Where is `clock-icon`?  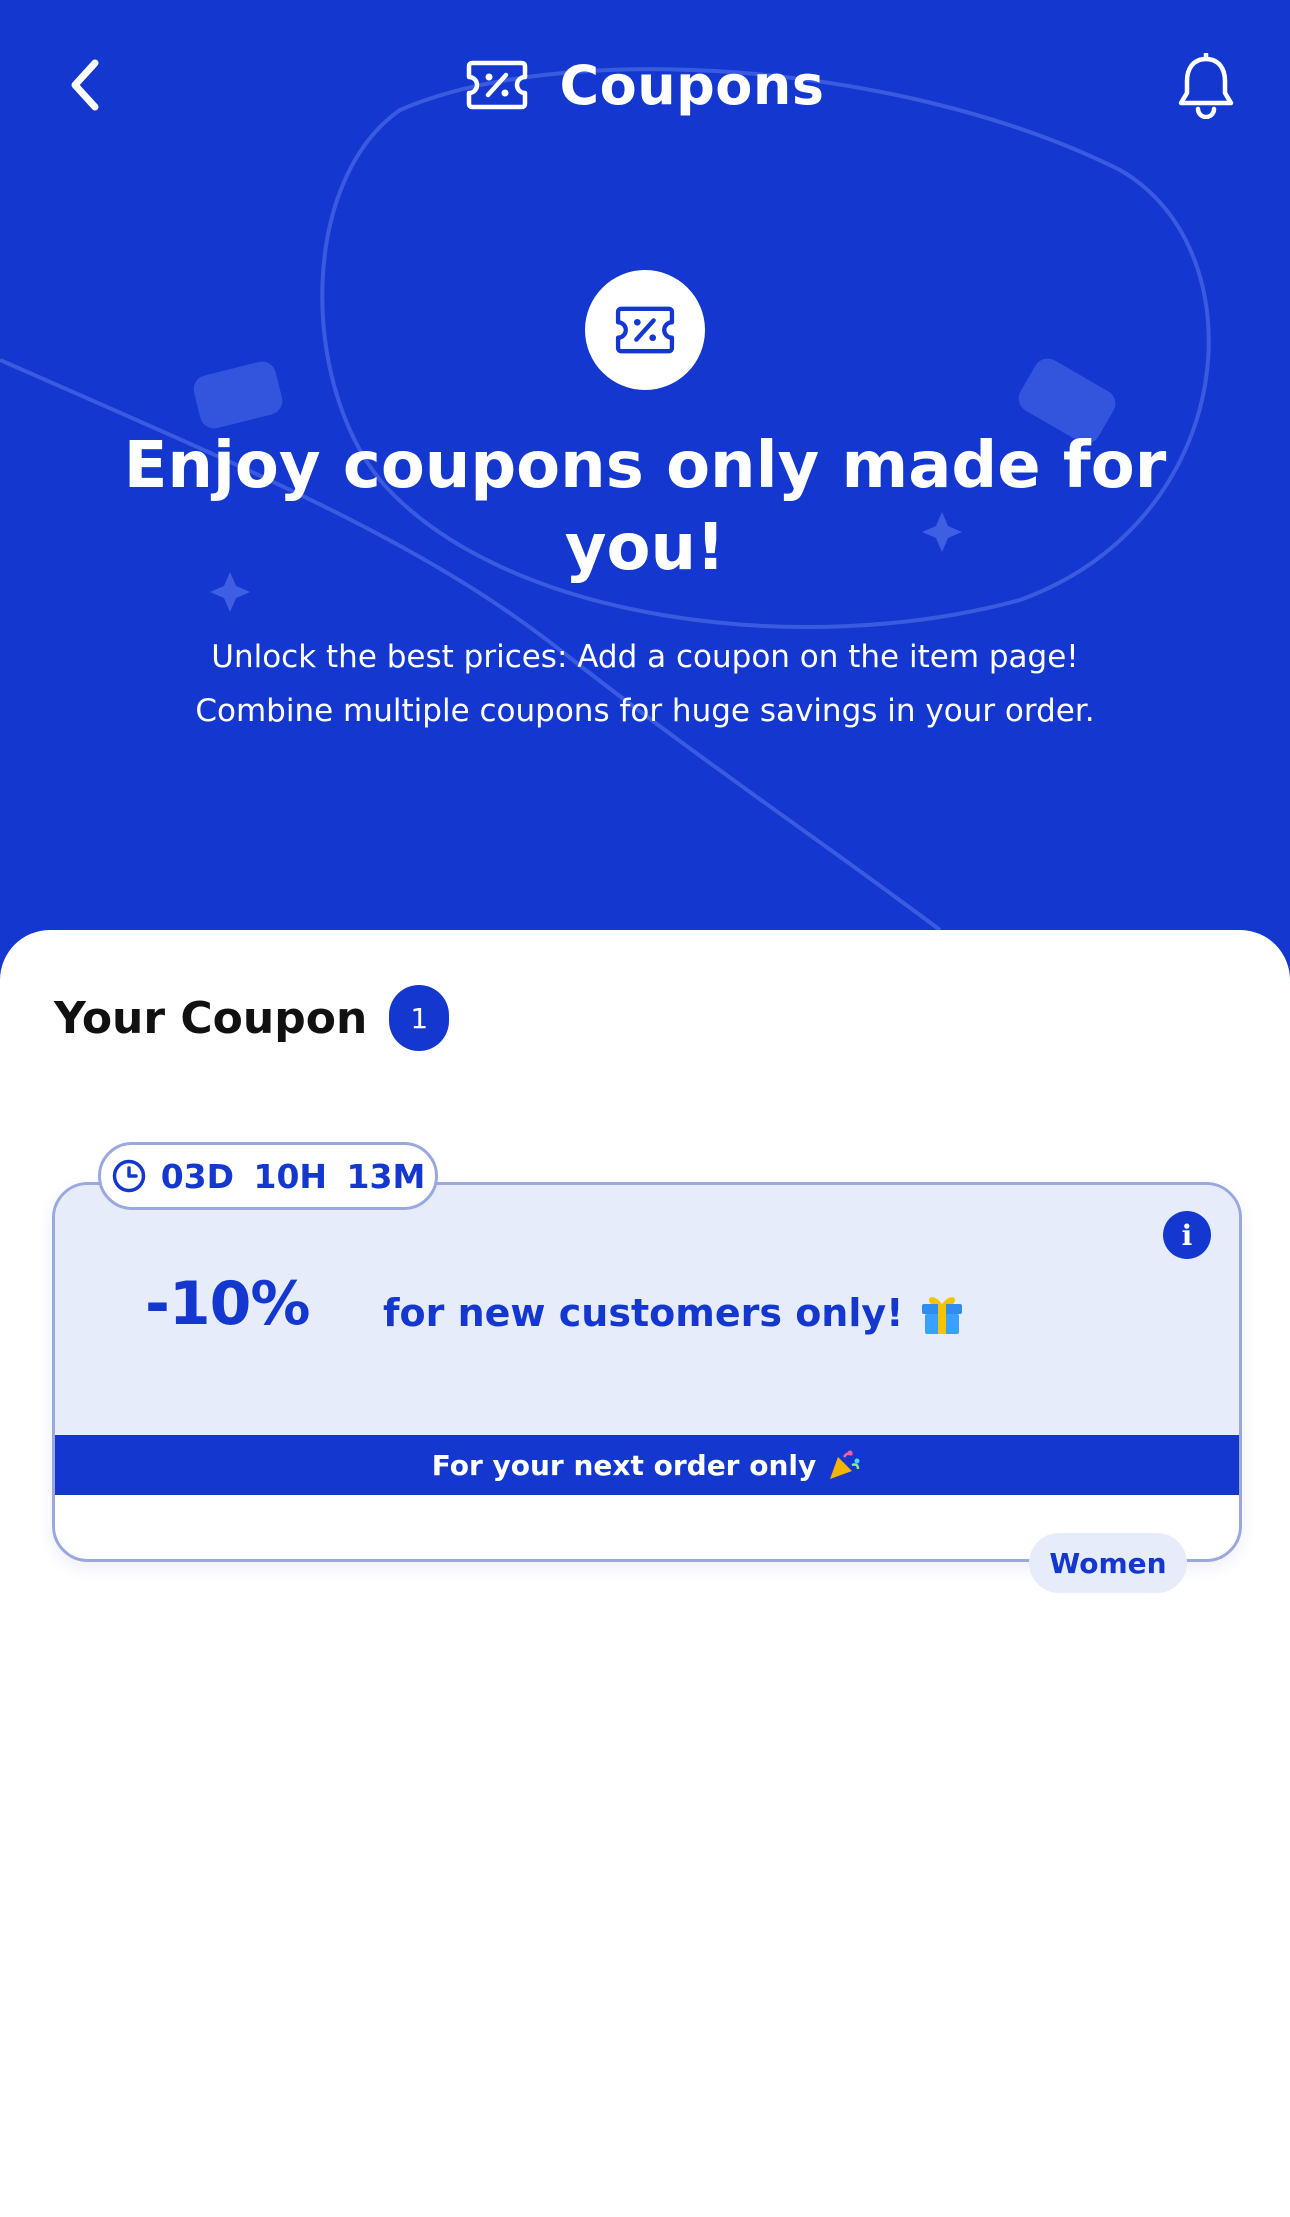 clock-icon is located at coordinates (128, 1176).